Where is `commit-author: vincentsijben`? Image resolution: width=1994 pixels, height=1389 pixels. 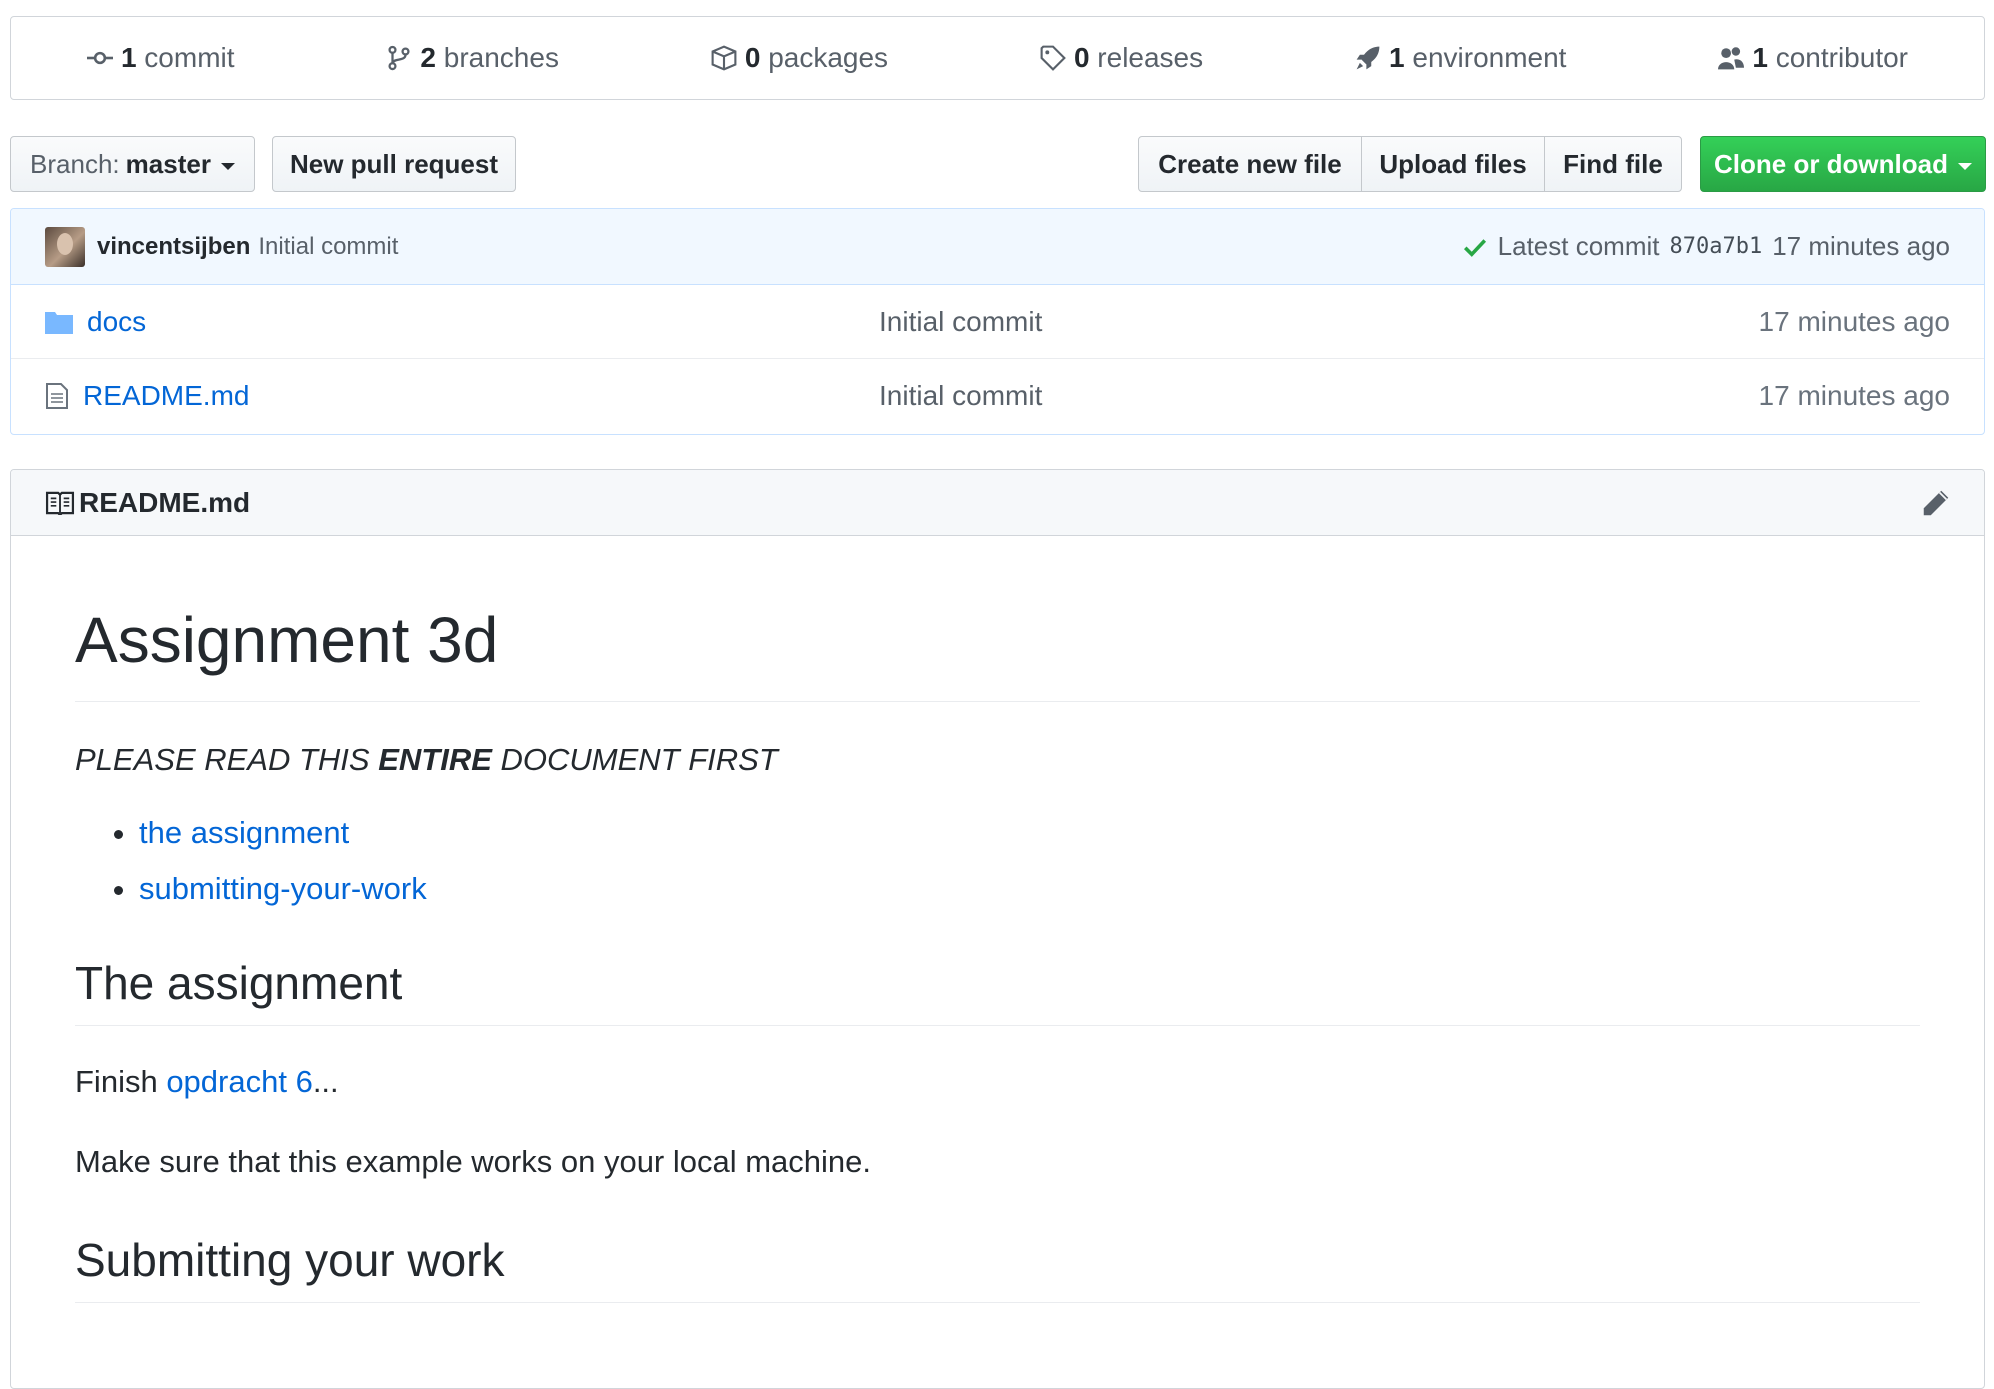 commit-author: vincentsijben is located at coordinates (173, 247).